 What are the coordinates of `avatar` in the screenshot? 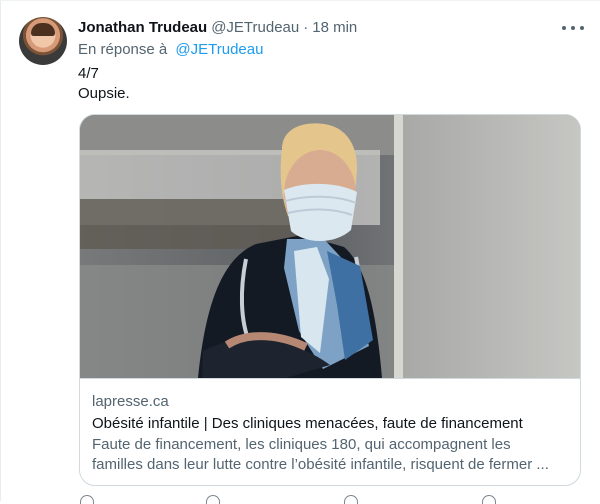 It's located at (43, 41).